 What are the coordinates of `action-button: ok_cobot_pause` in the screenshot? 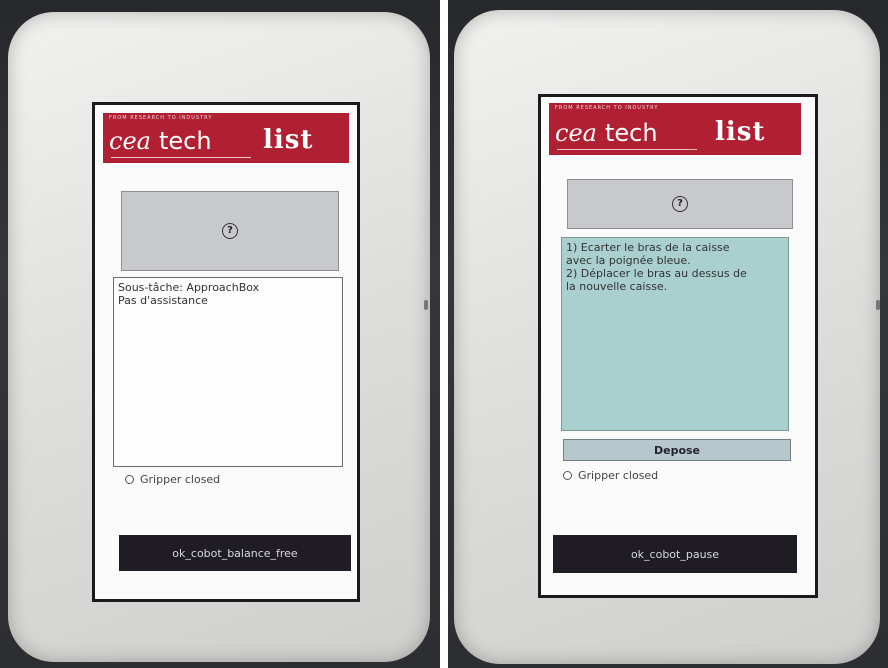 It's located at (675, 554).